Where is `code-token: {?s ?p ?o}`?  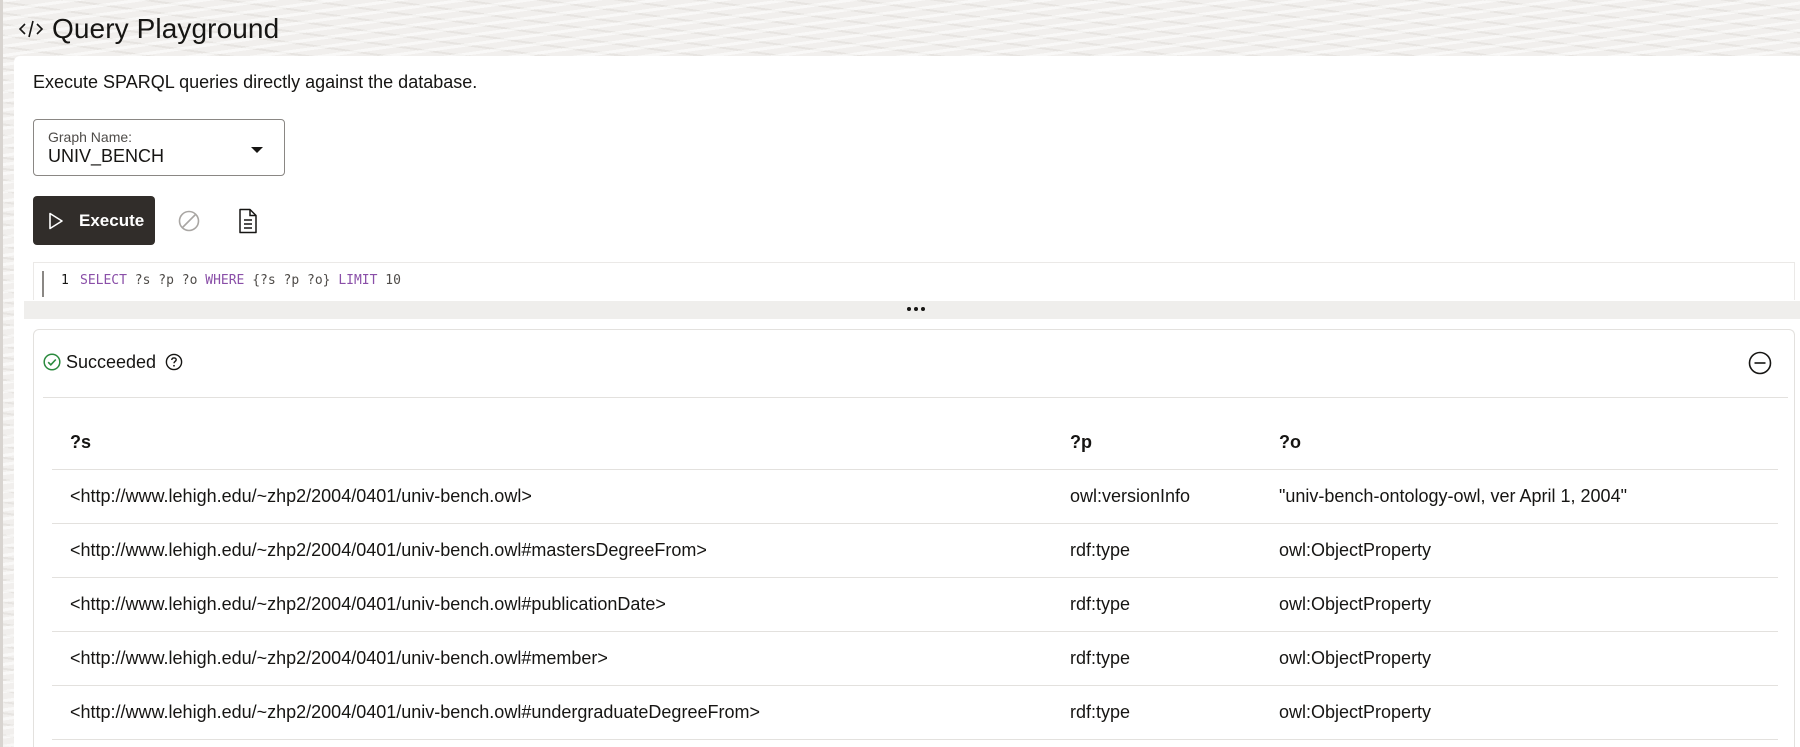
code-token: {?s ?p ?o} is located at coordinates (291, 280).